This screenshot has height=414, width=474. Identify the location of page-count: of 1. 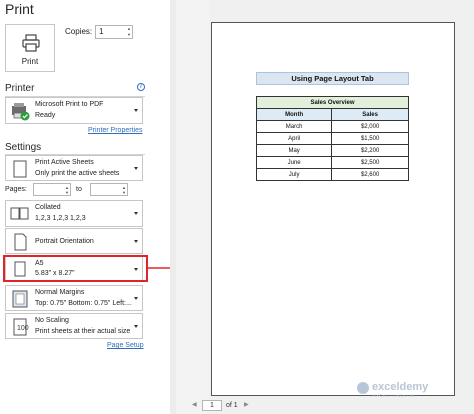
(232, 405).